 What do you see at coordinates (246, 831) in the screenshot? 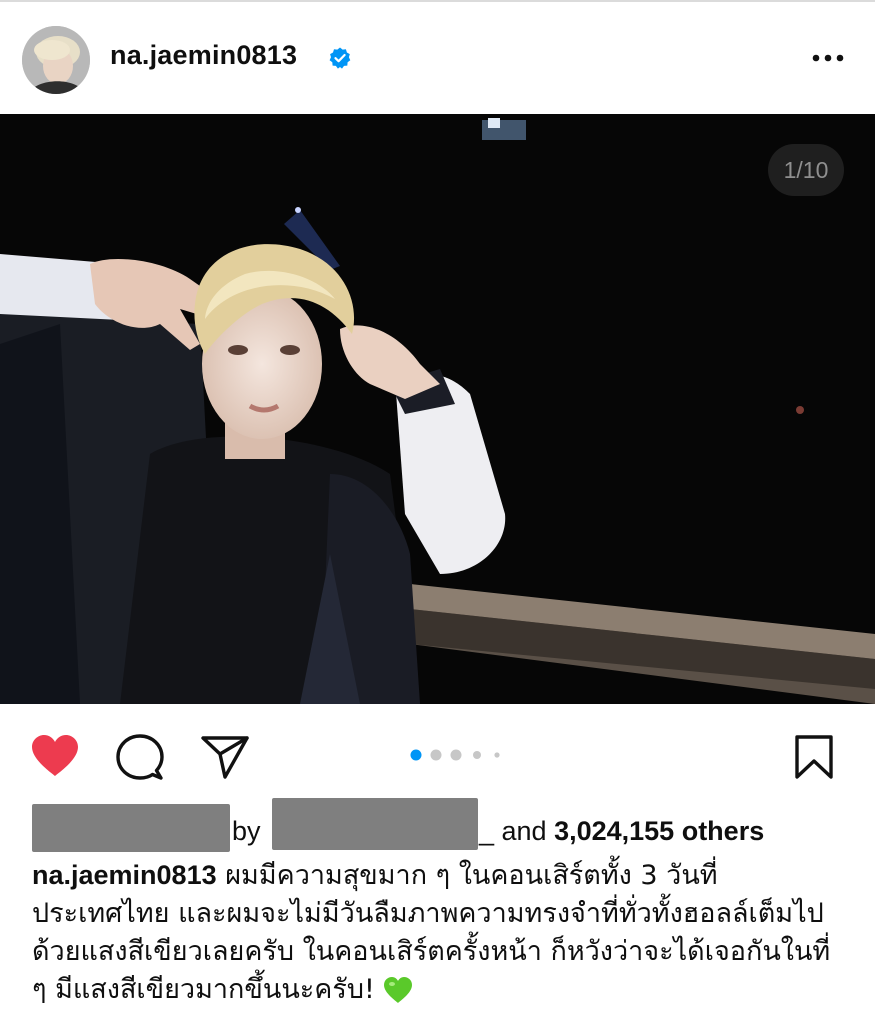
I see `liked-by-fragment: by` at bounding box center [246, 831].